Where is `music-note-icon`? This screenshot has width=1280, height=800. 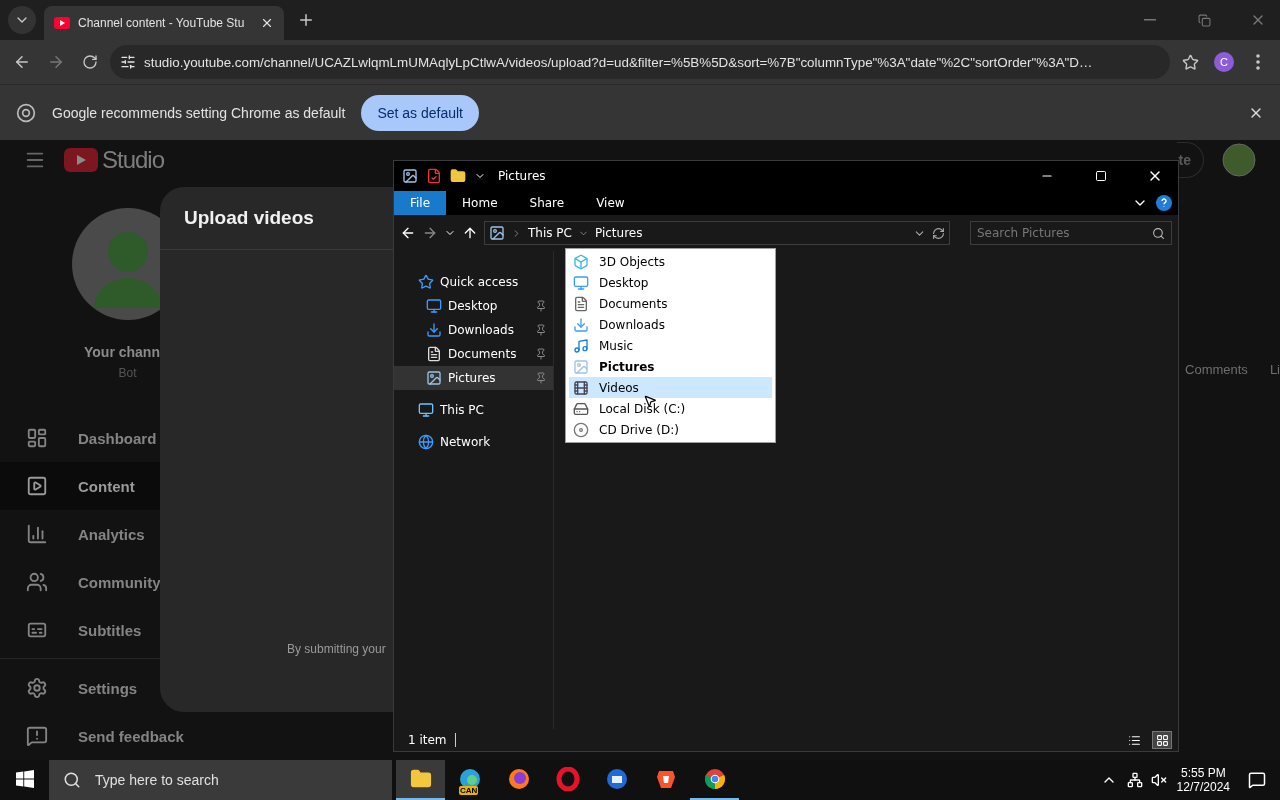 music-note-icon is located at coordinates (581, 345).